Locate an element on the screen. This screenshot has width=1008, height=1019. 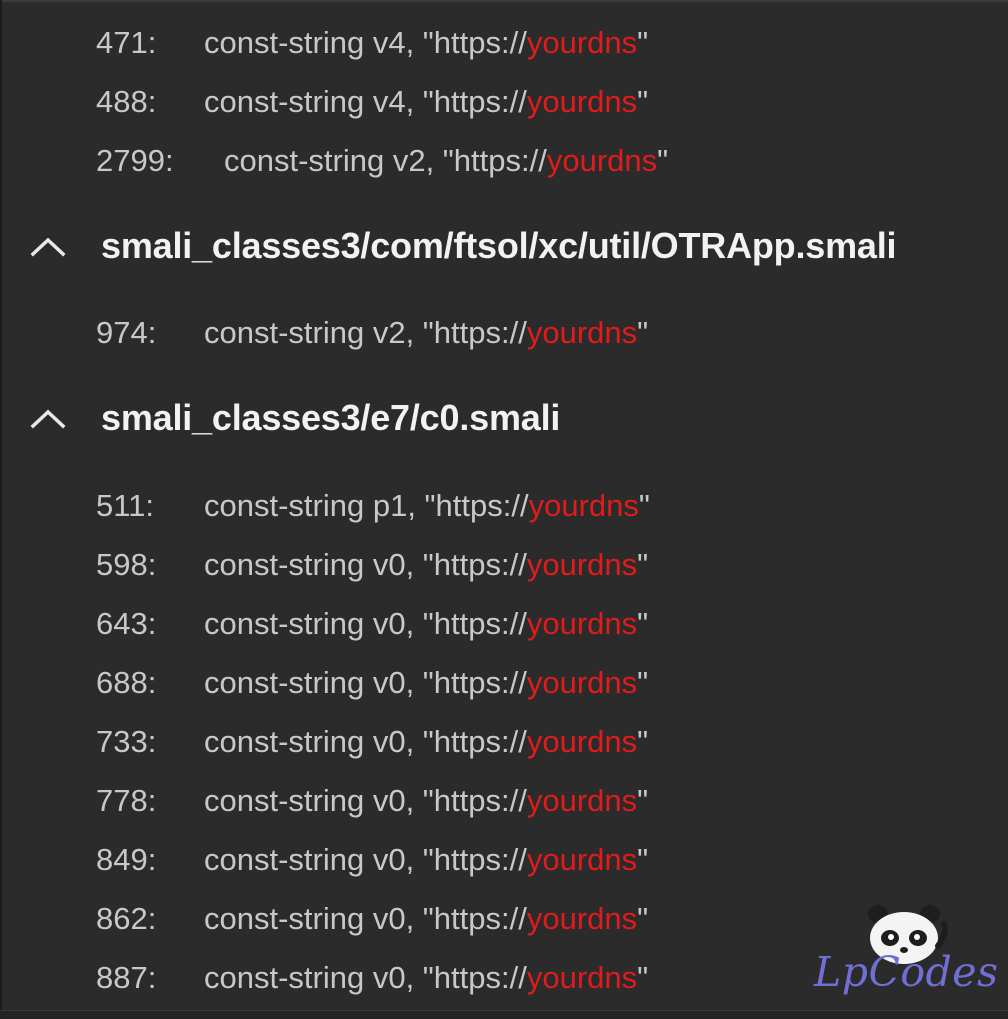
code-text: const-string p1, "https:// is located at coordinates (366, 505).